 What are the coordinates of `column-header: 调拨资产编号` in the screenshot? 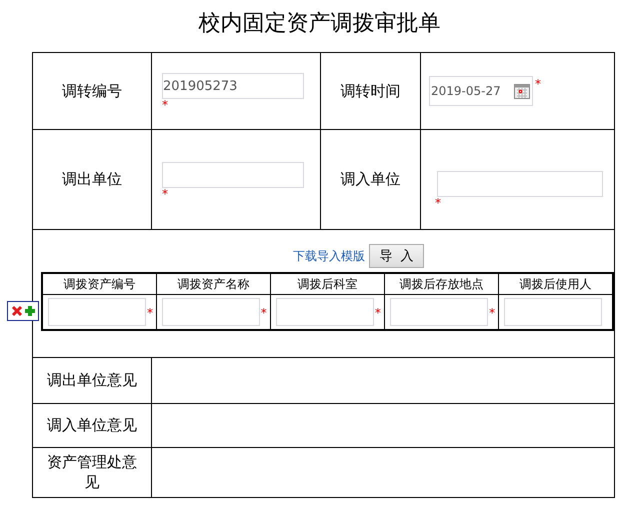 It's located at (99, 283).